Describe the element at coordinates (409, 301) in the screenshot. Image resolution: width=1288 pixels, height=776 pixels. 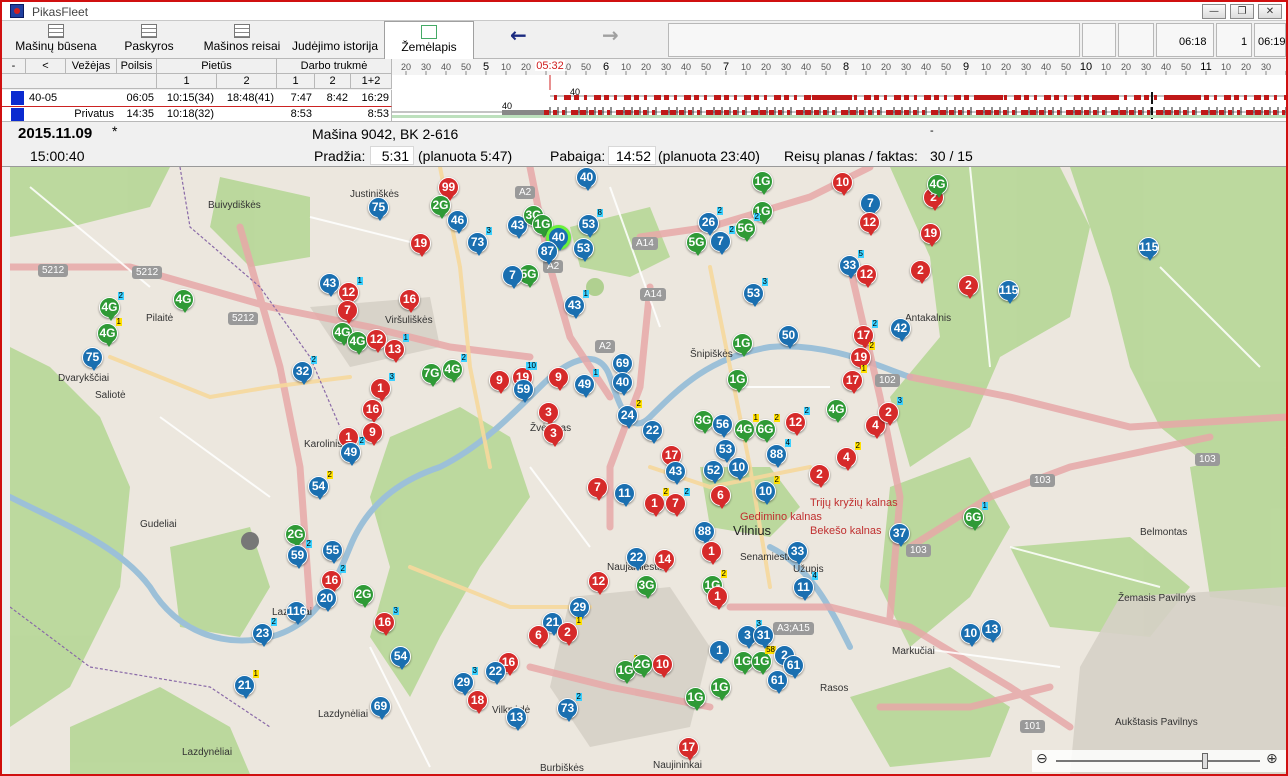
I see `vehicle-marker: 16` at that location.